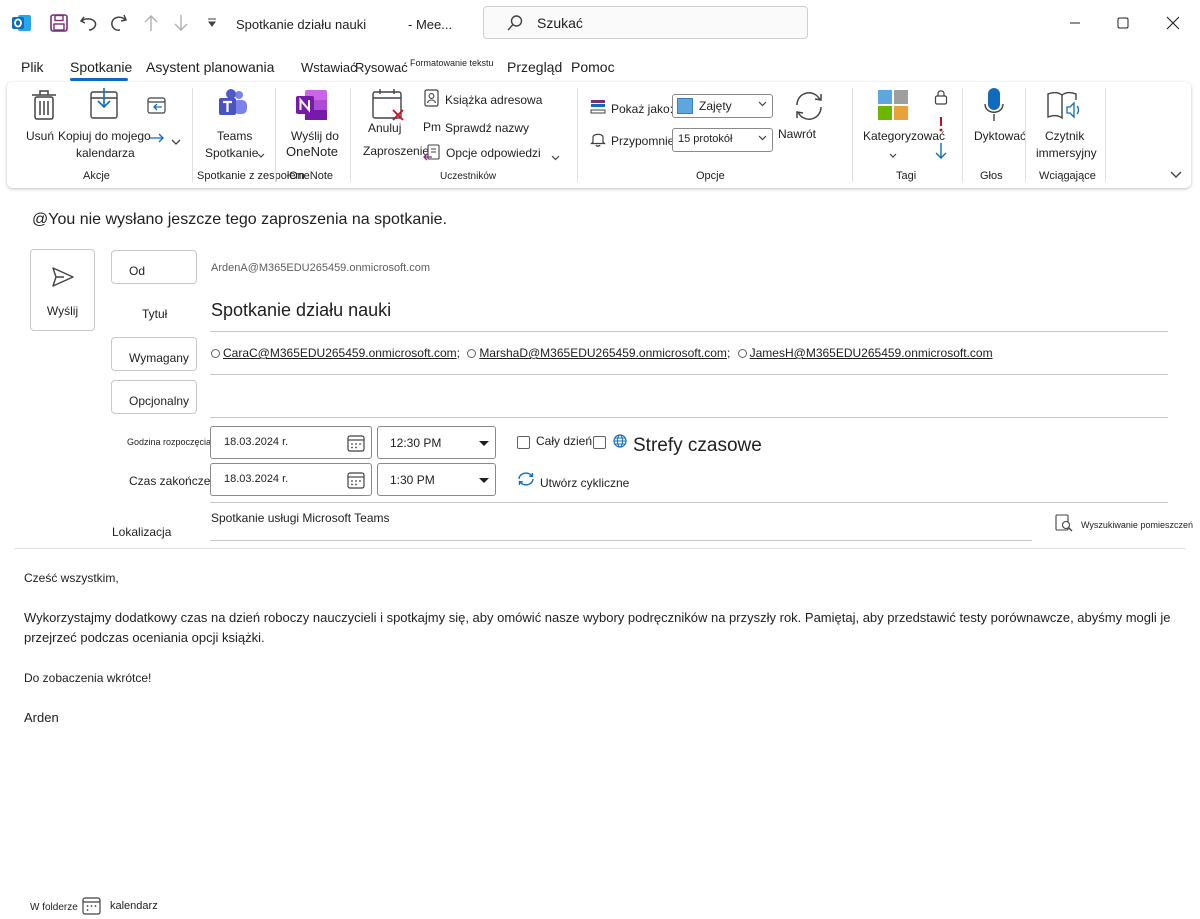  Describe the element at coordinates (994, 106) in the screenshot. I see `microphone-icon` at that location.